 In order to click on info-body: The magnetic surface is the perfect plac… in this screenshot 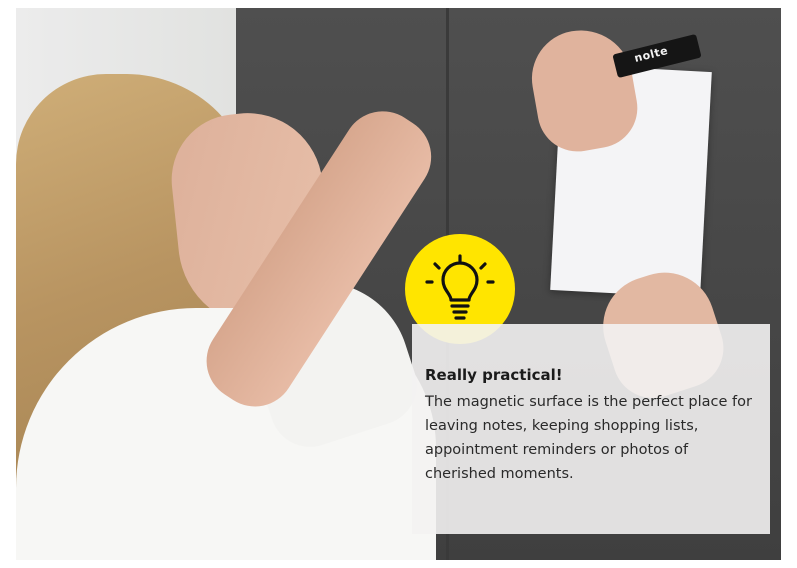, I will do `click(588, 438)`.